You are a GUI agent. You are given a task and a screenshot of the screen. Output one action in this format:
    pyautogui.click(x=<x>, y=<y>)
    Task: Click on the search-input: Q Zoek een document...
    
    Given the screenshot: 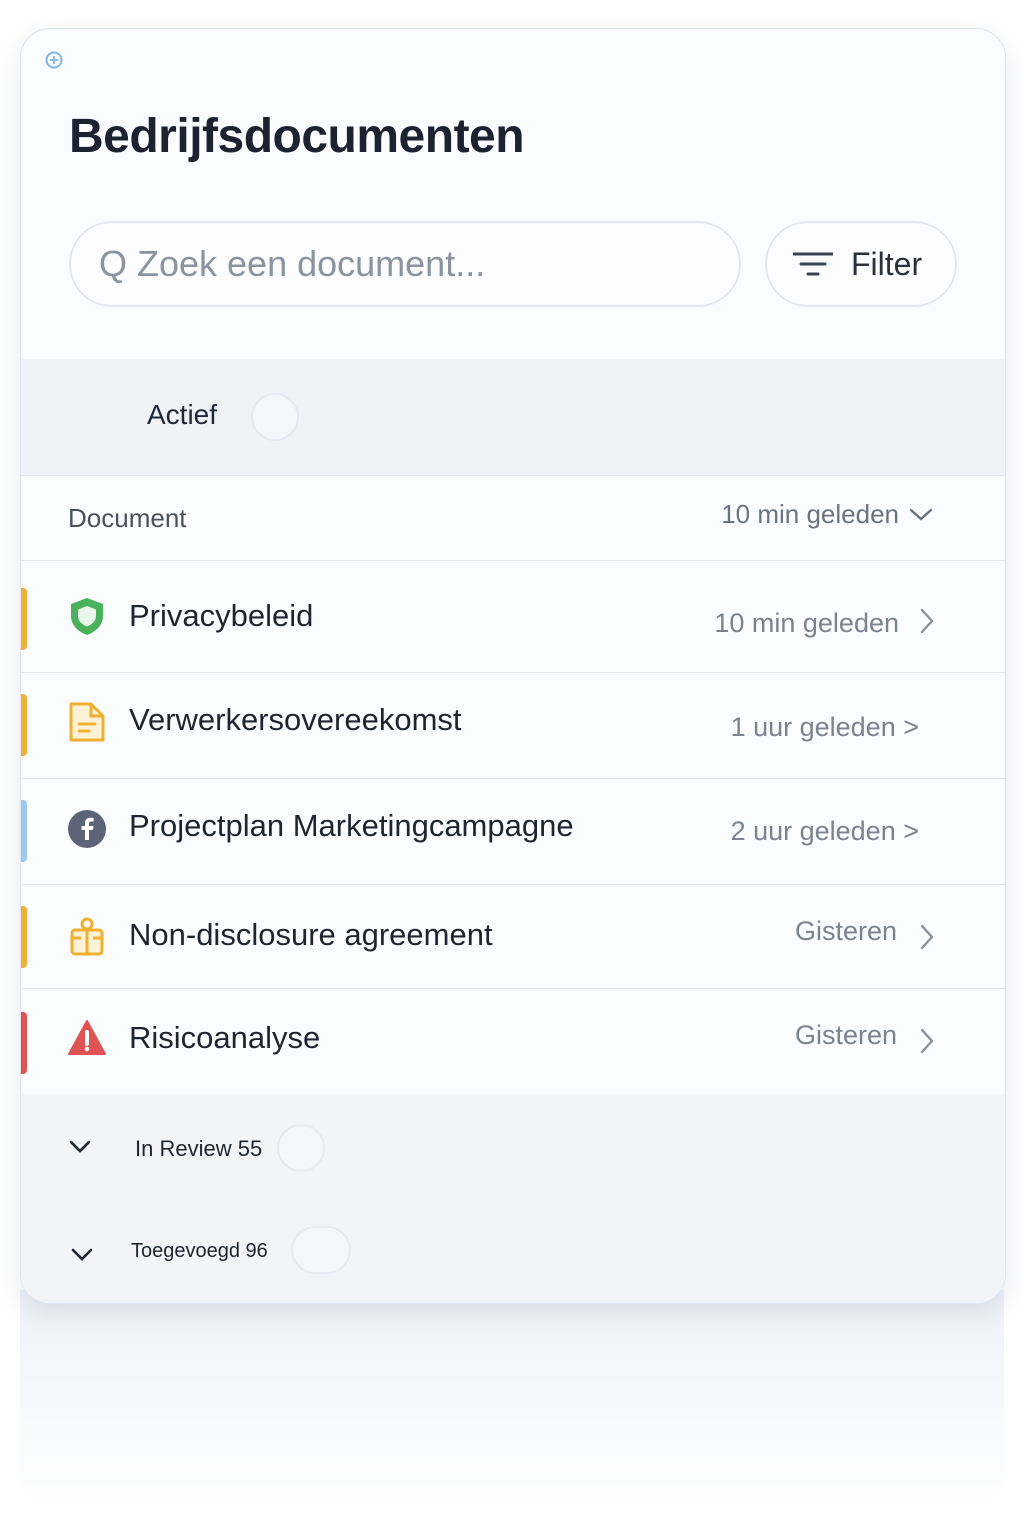 What is the action you would take?
    pyautogui.click(x=405, y=264)
    